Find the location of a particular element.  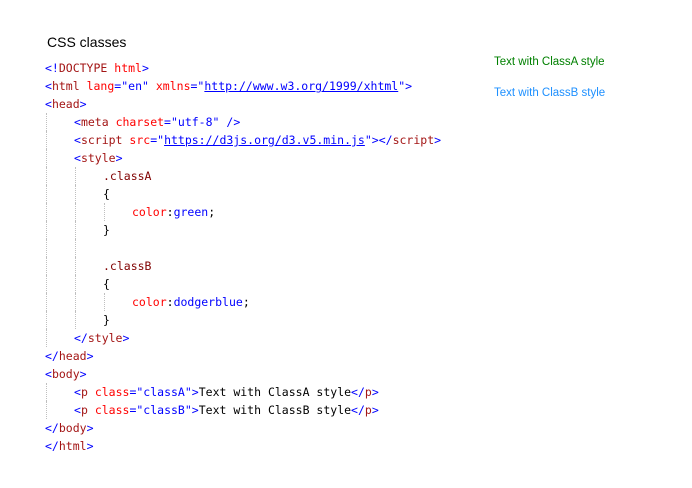

code-token: src is located at coordinates (140, 140).